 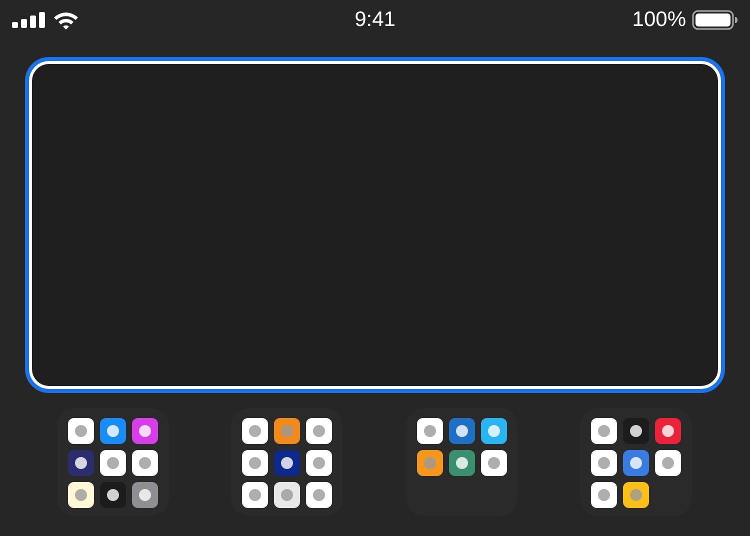 I want to click on clock-time: 9:41, so click(x=375, y=20).